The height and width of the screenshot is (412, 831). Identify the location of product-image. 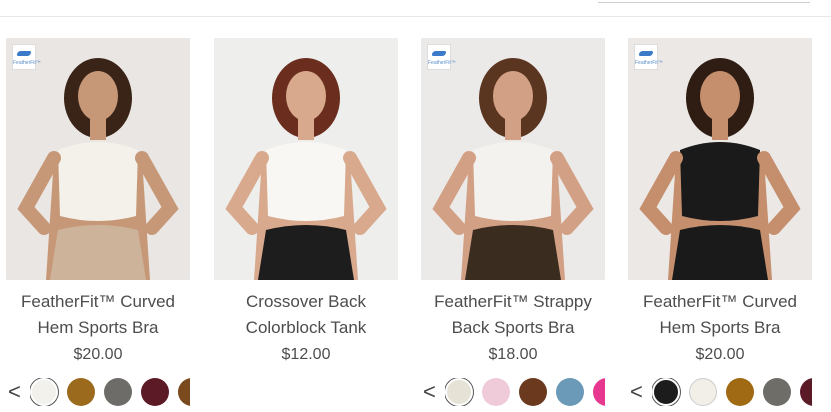
(306, 159).